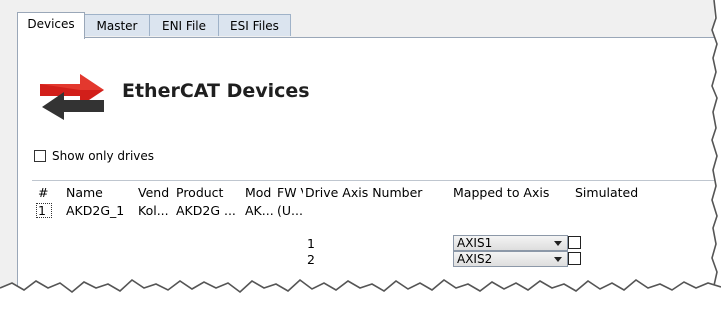 The height and width of the screenshot is (322, 721). Describe the element at coordinates (260, 192) in the screenshot. I see `column-header-module: Mod` at that location.